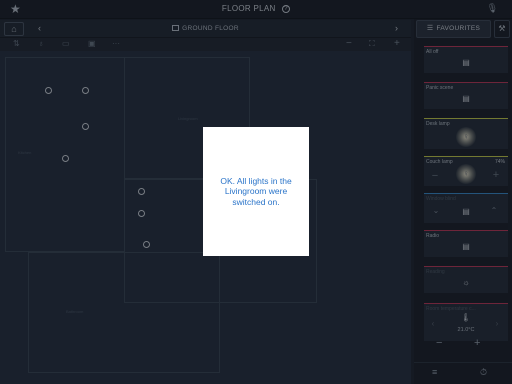 This screenshot has width=512, height=384. I want to click on device-filter-icon: ▣, so click(92, 43).